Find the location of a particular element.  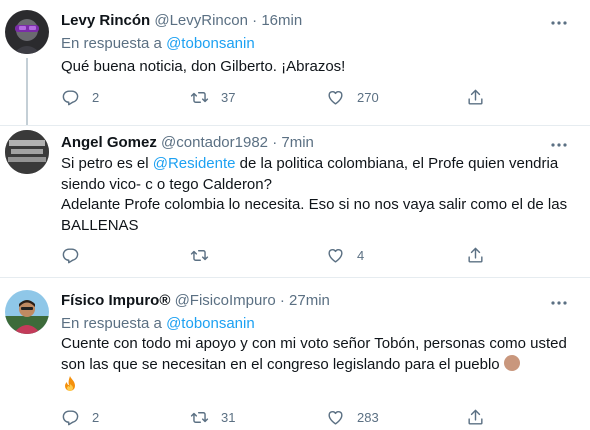

tweet-emoji-line is located at coordinates (316, 386).